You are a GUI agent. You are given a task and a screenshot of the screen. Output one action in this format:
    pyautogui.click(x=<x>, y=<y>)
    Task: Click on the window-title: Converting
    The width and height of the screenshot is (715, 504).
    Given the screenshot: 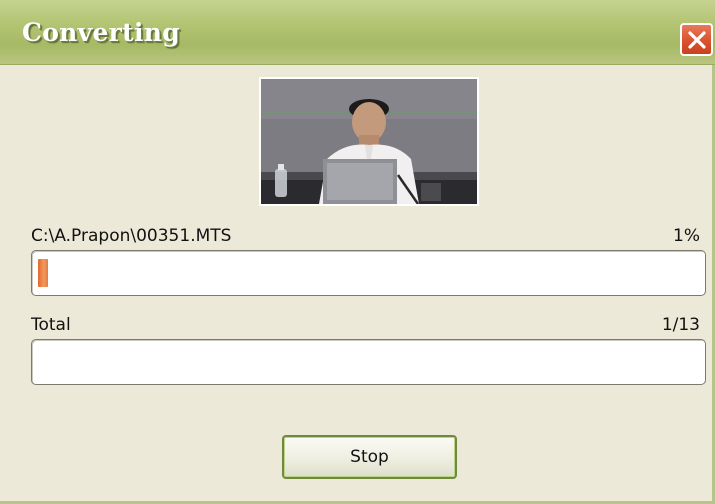 What is the action you would take?
    pyautogui.click(x=101, y=32)
    